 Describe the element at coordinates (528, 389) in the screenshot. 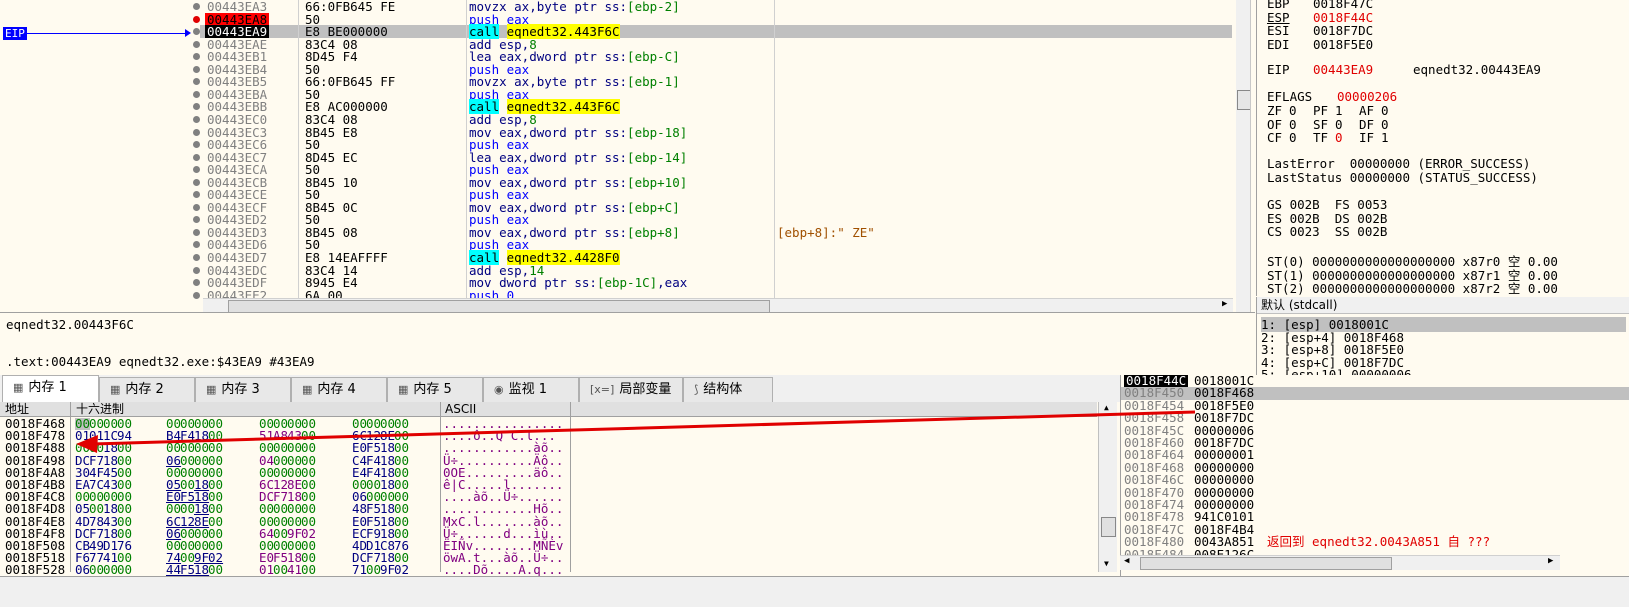

I see `tab-label: 监视 1` at that location.